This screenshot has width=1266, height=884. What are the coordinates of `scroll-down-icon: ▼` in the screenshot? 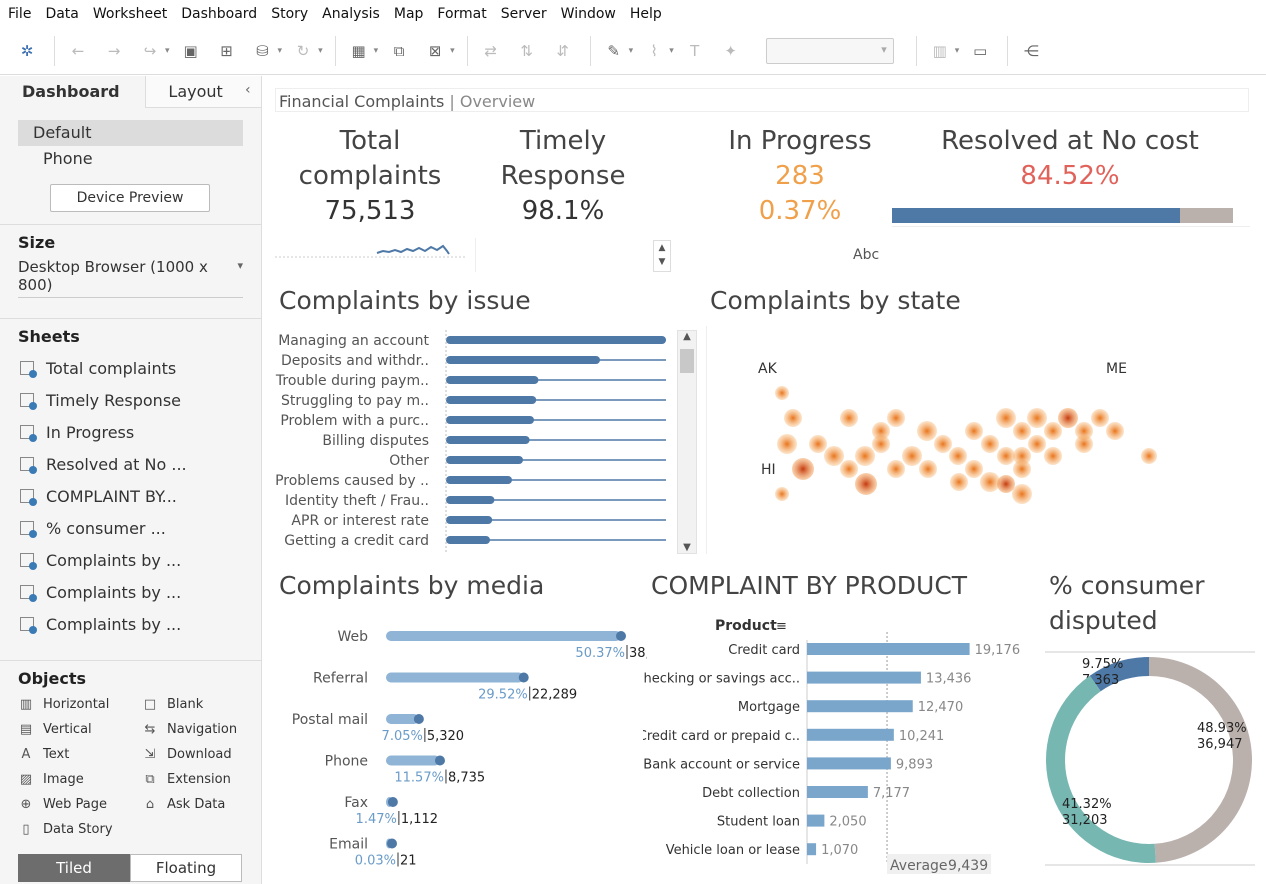 It's located at (687, 547).